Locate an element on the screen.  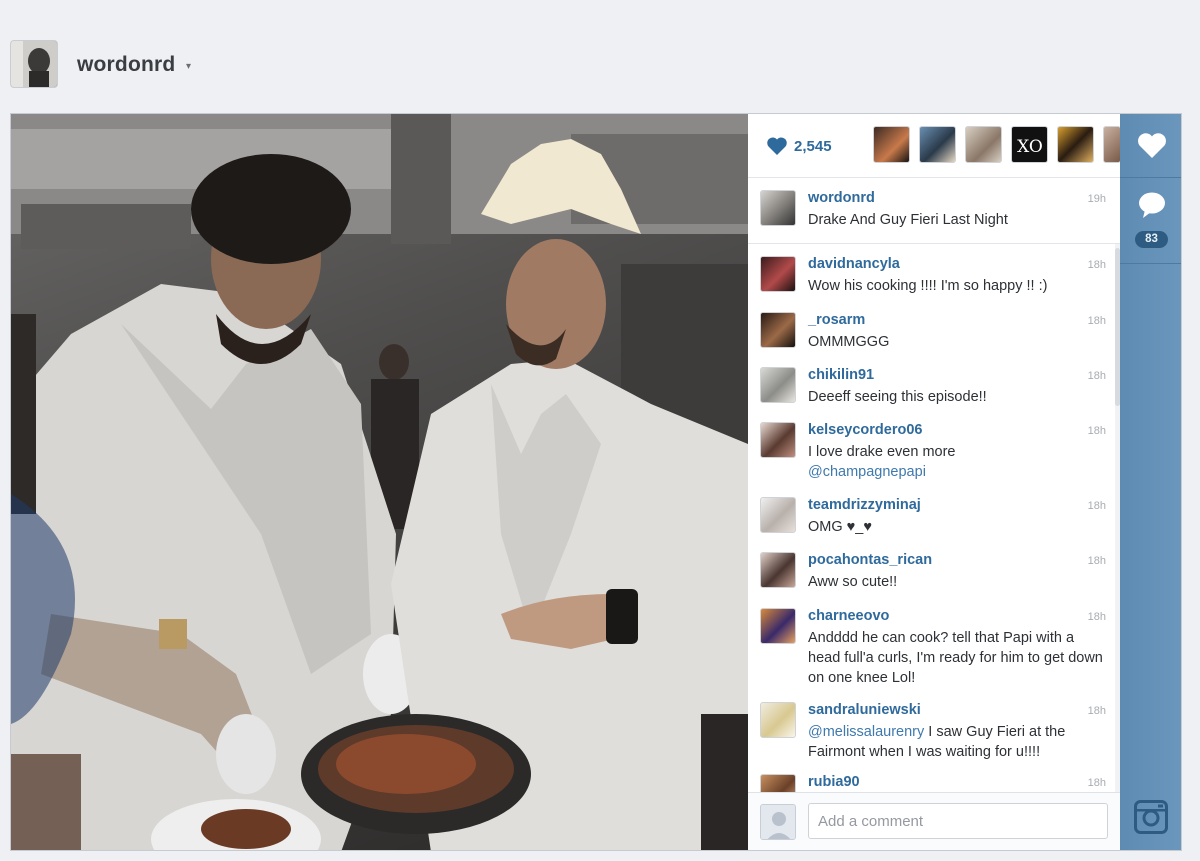
comment-text: Aww so cute!! is located at coordinates (853, 582).